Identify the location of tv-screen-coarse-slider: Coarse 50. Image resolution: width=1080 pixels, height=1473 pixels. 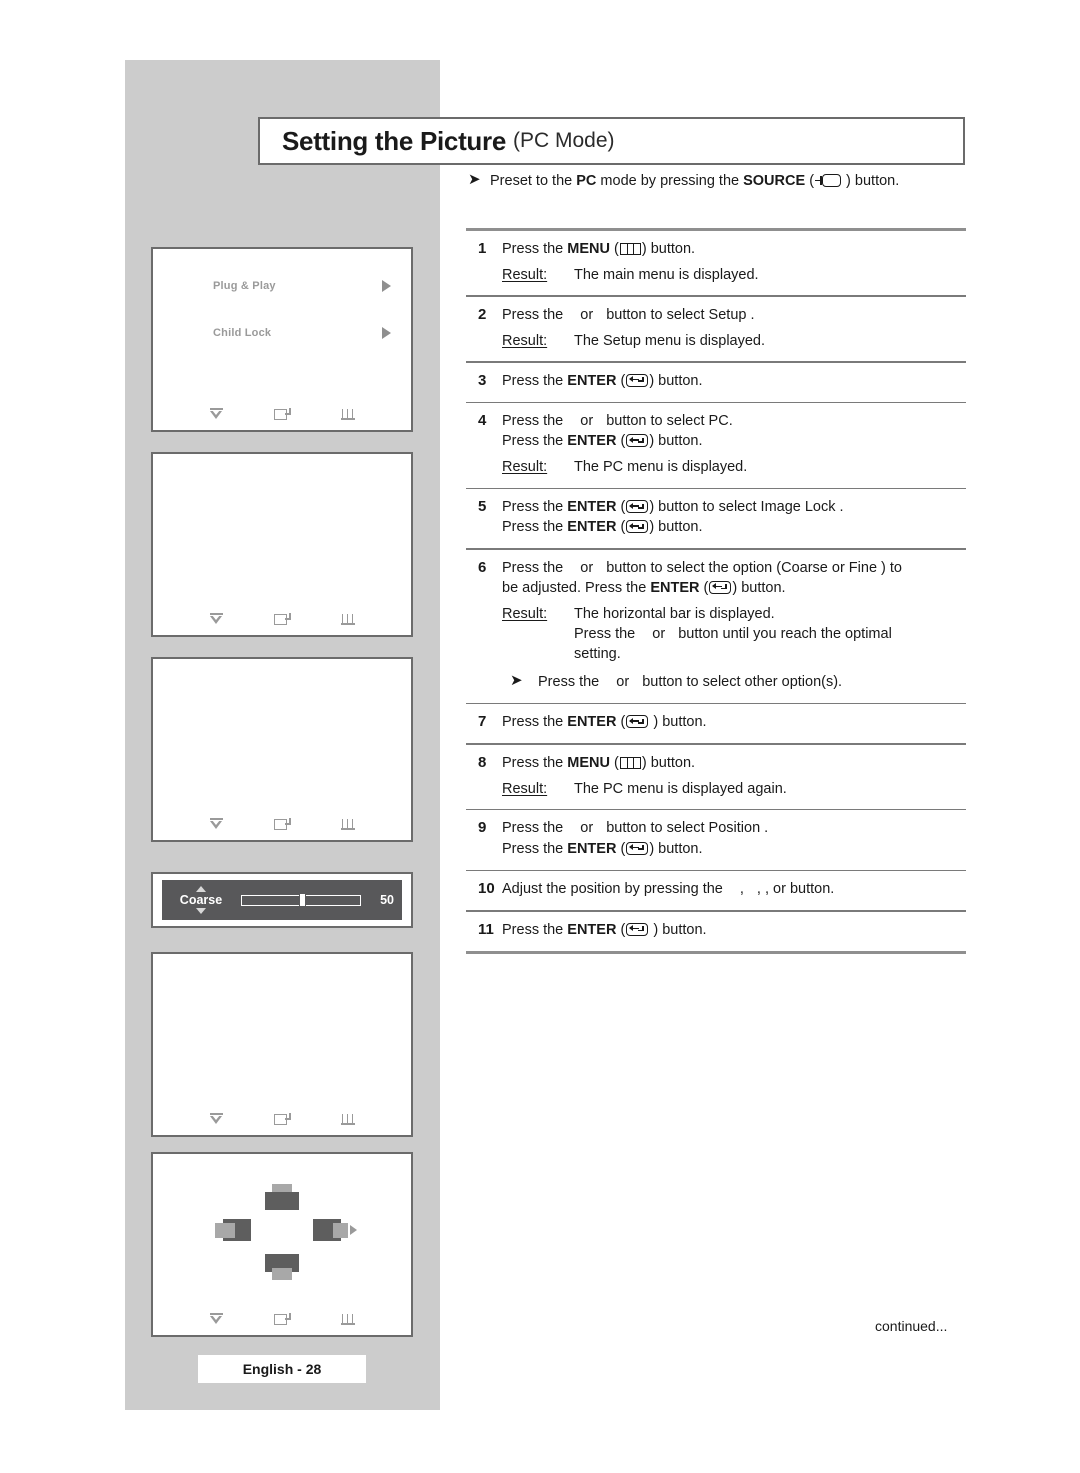
(282, 900).